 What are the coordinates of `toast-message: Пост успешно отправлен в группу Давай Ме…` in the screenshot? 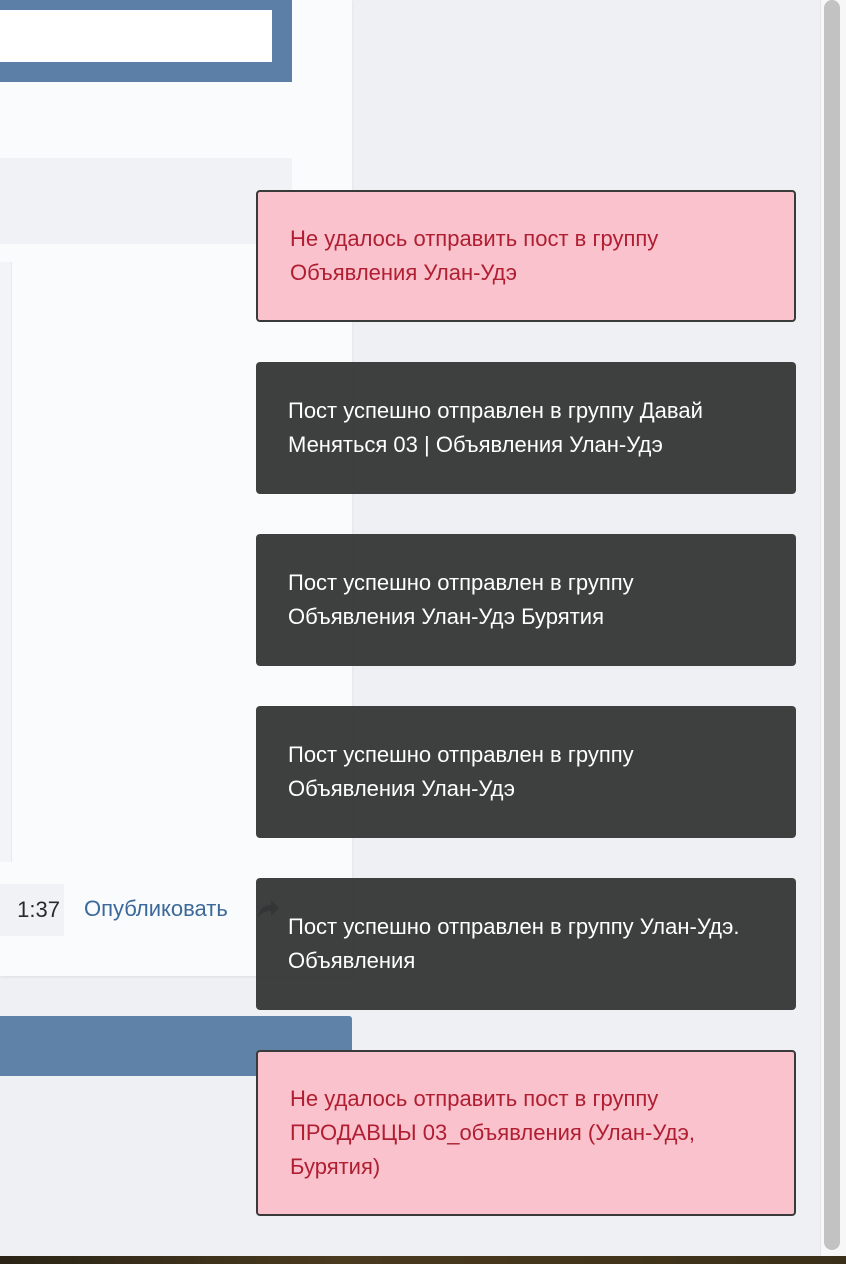 It's located at (495, 427).